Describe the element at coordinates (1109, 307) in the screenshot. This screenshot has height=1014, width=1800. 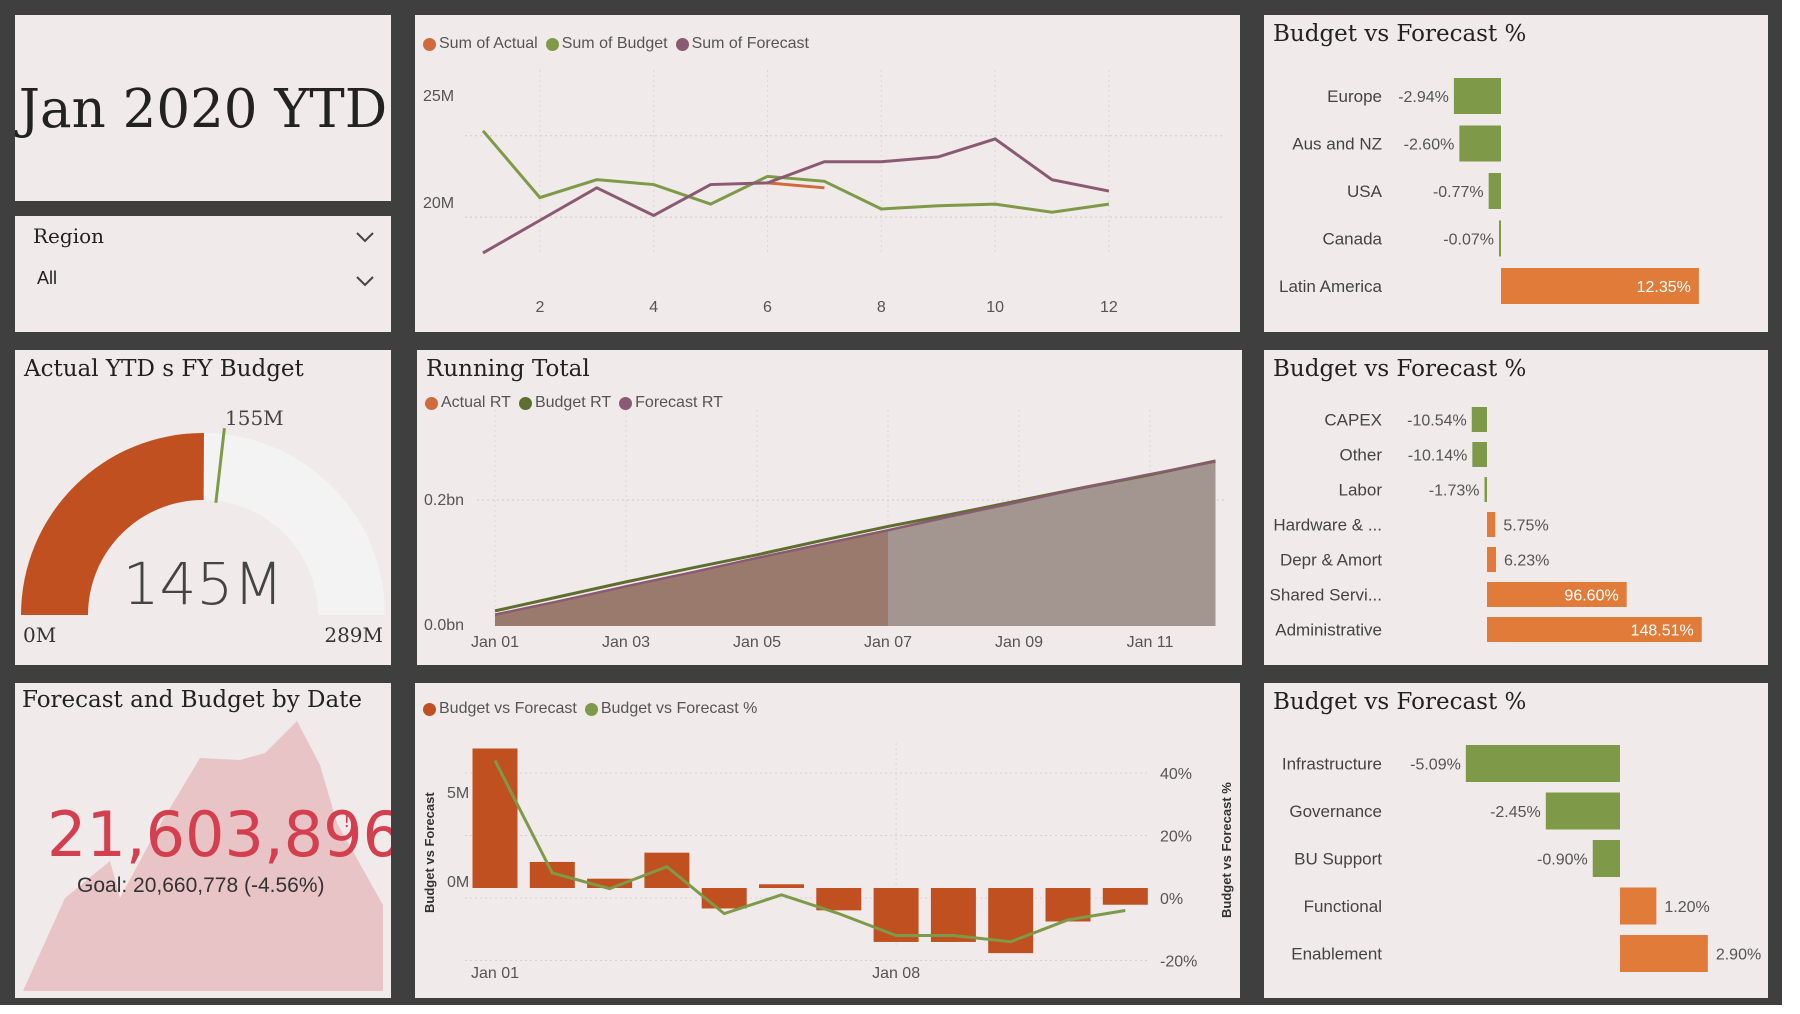
I see `x-tick: 12` at that location.